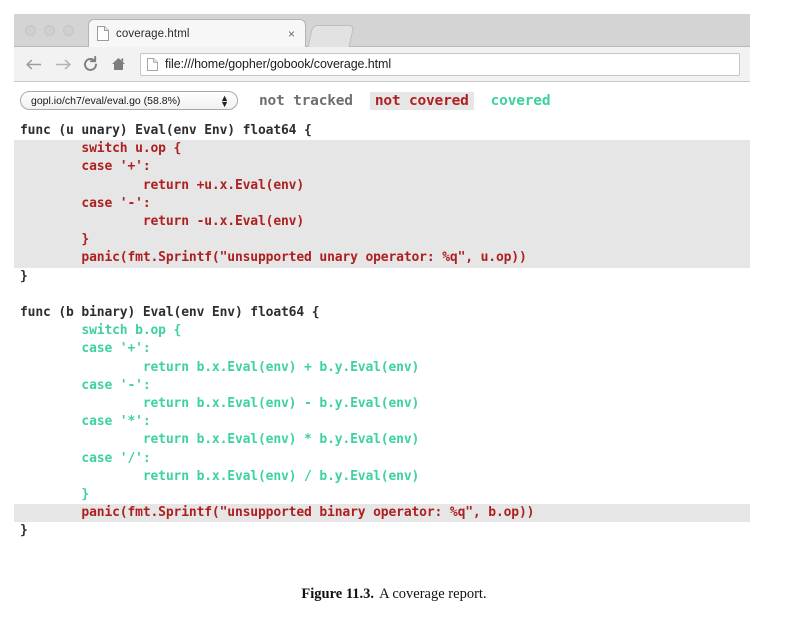  What do you see at coordinates (118, 64) in the screenshot?
I see `home-icon` at bounding box center [118, 64].